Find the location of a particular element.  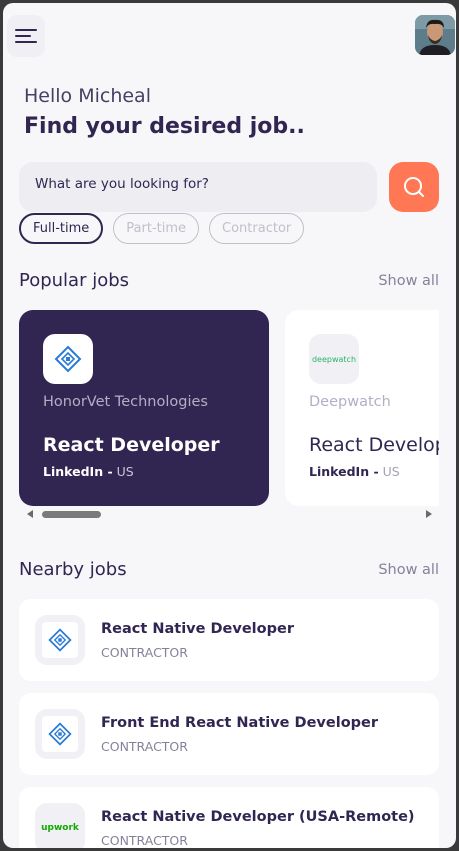

tab-contractor: Contractor is located at coordinates (257, 228).